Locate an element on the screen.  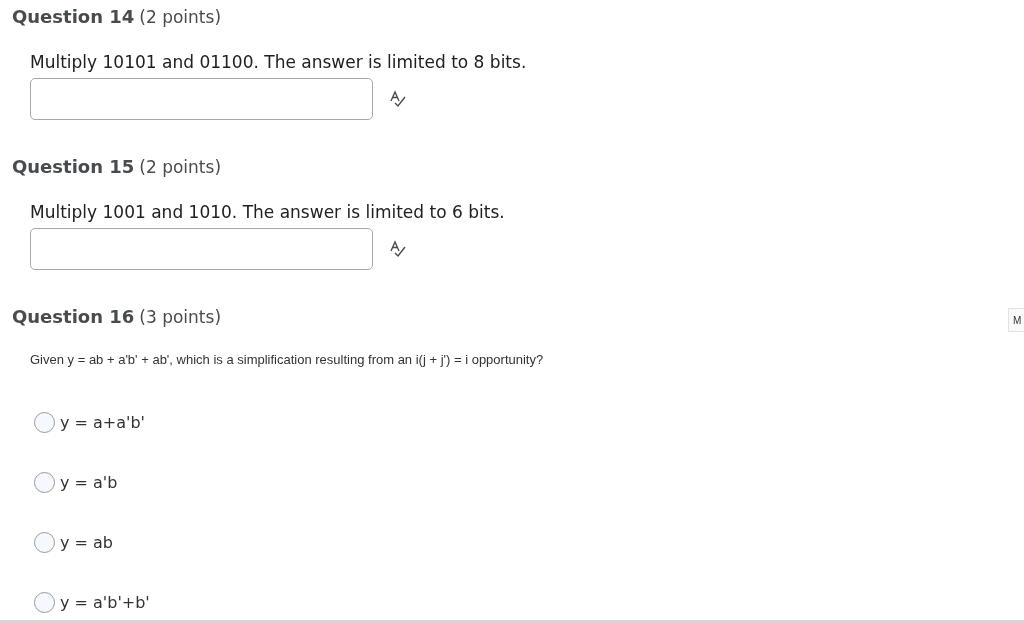
question-prompt: Multiply 10101 and 01100. The answer is limited to 8 bits. is located at coordinates (278, 62).